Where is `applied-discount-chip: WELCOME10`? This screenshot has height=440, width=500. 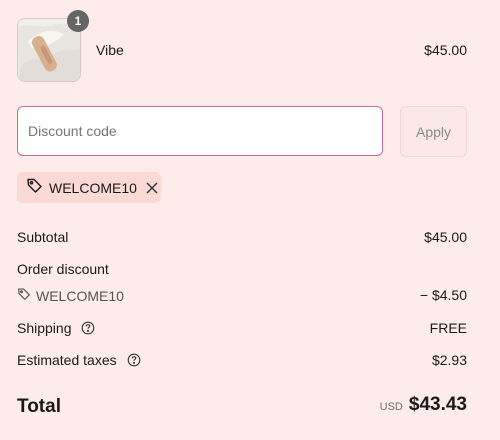
applied-discount-chip: WELCOME10 is located at coordinates (89, 187).